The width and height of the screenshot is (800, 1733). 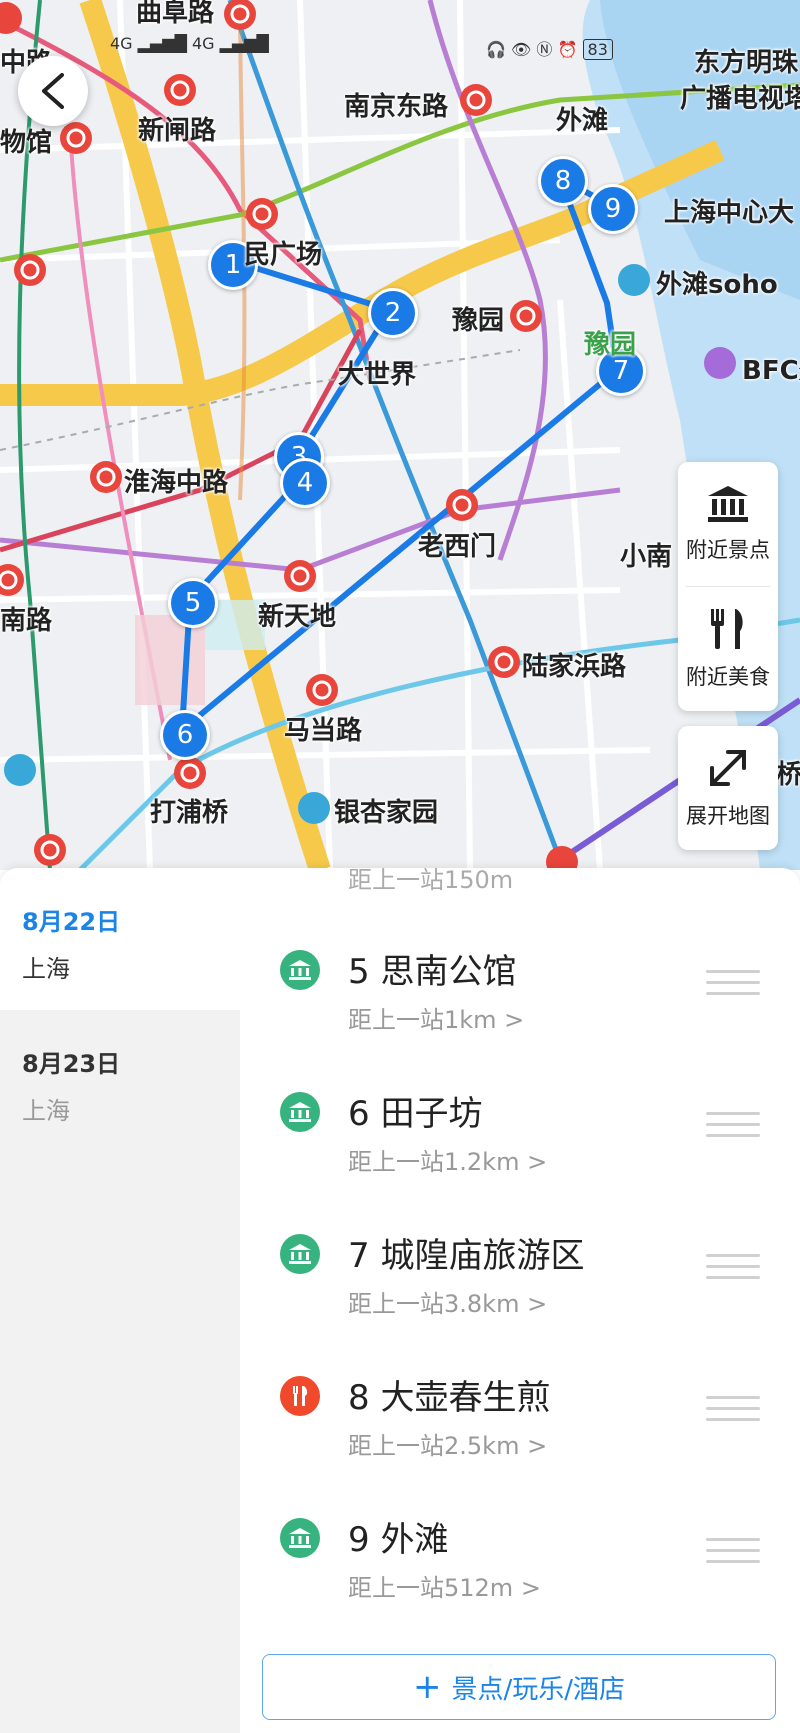 I want to click on map-label: 外滩soho, so click(x=717, y=285).